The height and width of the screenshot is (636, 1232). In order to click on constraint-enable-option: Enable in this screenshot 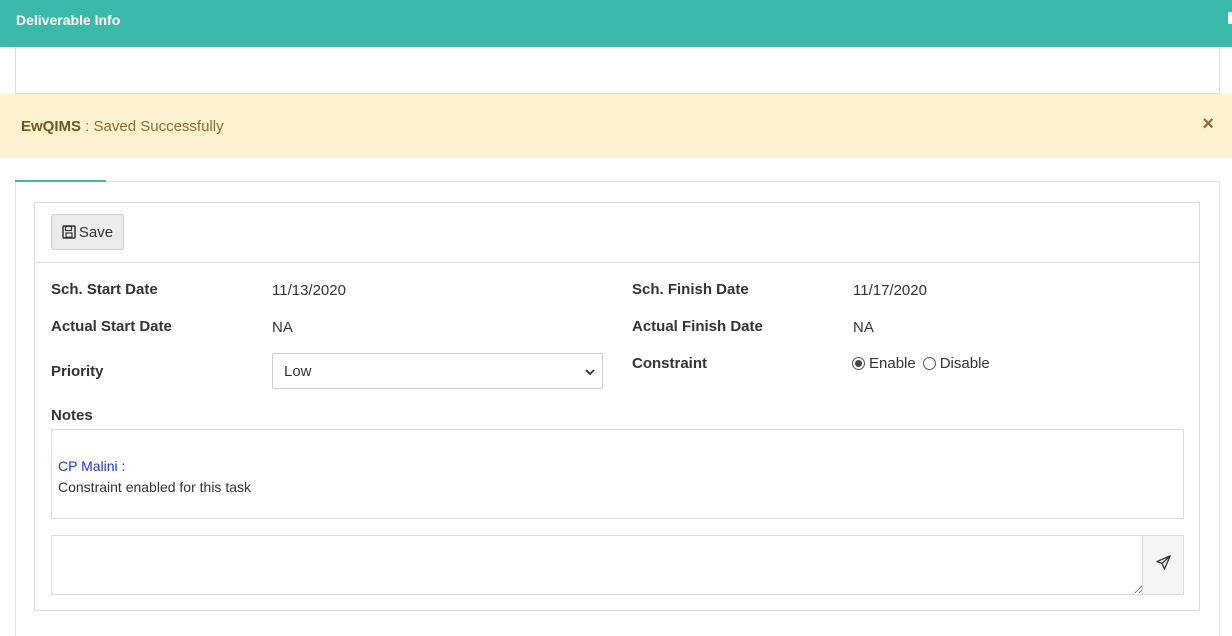, I will do `click(884, 363)`.